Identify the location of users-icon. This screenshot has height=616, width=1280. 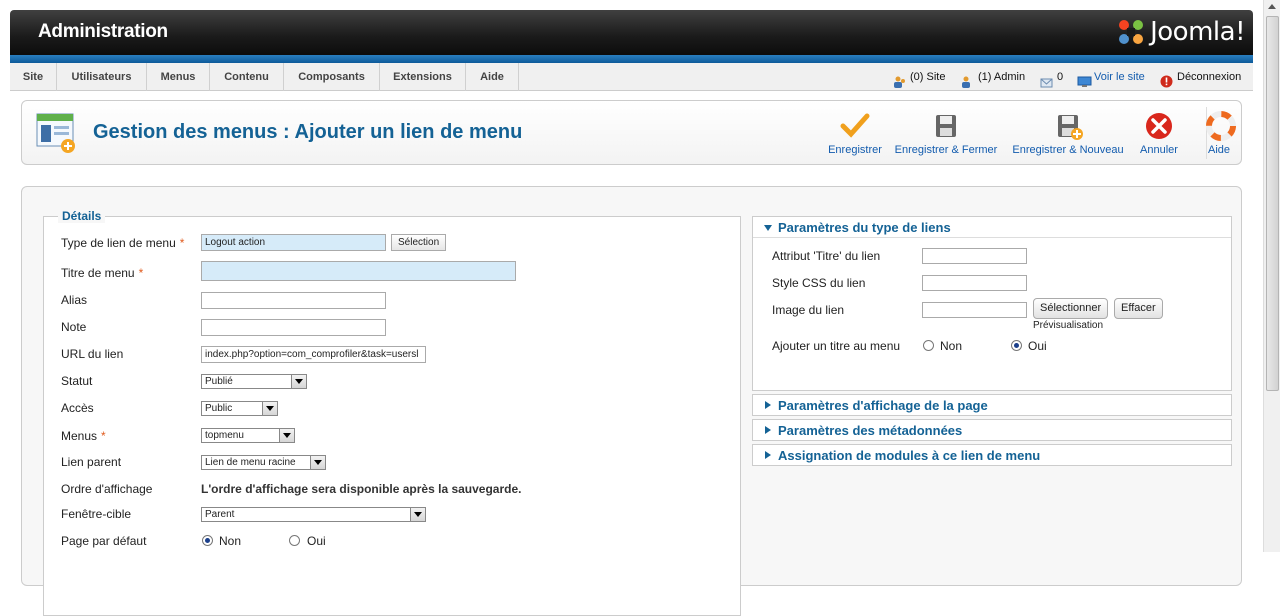
(899, 79).